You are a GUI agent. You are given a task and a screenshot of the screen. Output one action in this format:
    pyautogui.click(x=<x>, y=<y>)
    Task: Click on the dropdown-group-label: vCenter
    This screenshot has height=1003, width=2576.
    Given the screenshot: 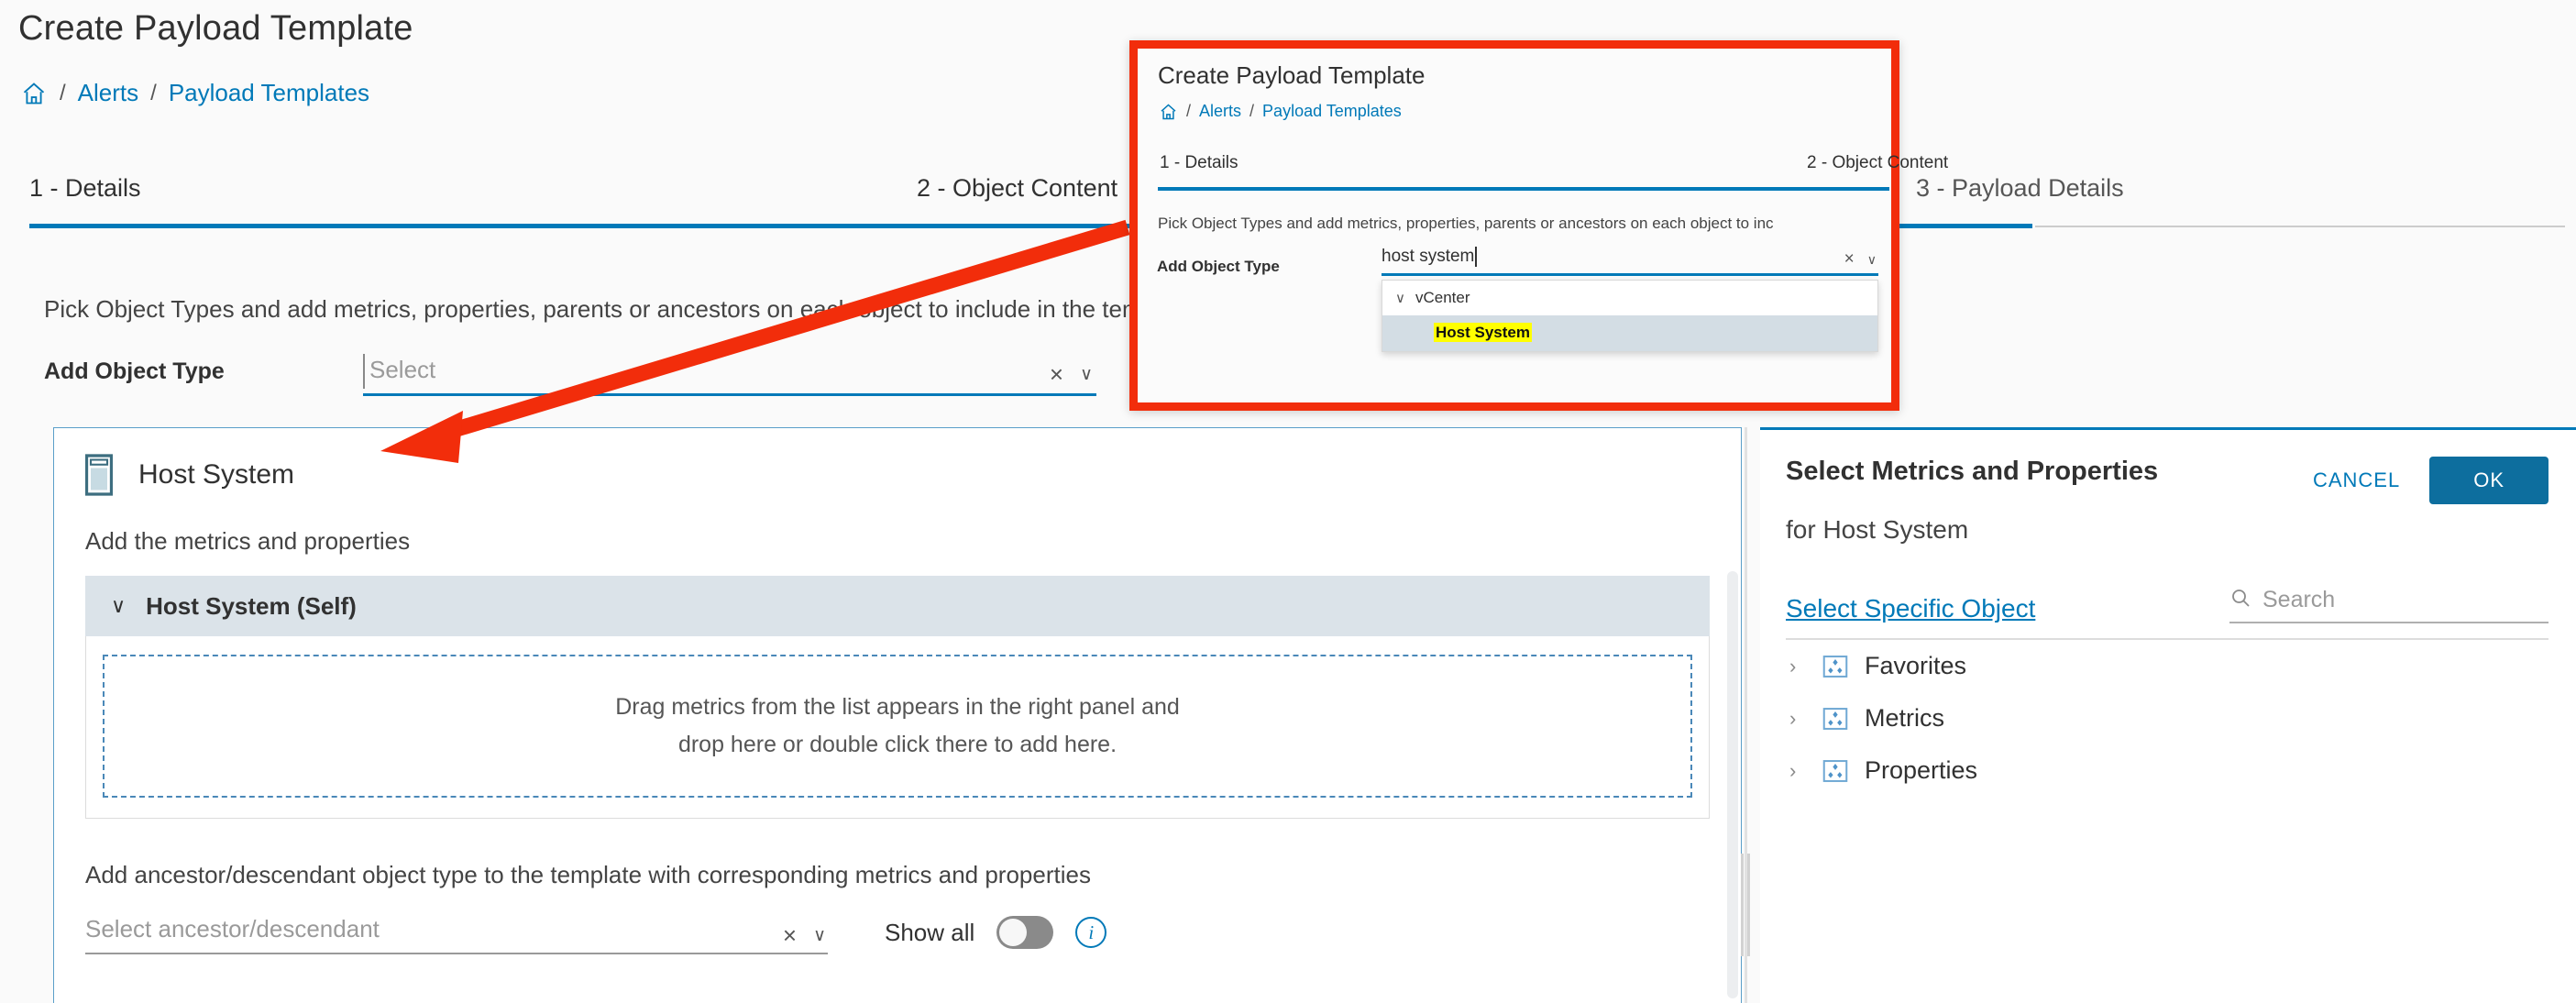 What is the action you would take?
    pyautogui.click(x=1442, y=297)
    